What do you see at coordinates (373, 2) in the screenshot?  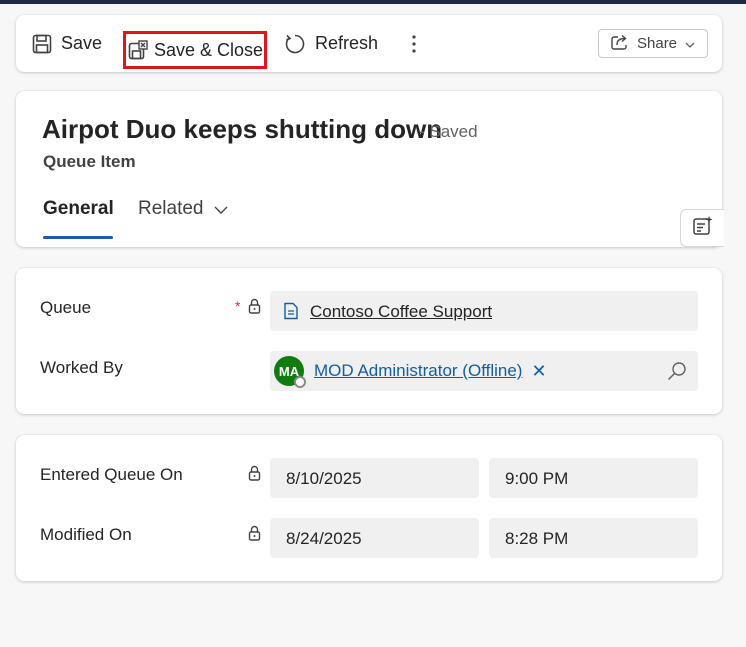 I see `top-bar` at bounding box center [373, 2].